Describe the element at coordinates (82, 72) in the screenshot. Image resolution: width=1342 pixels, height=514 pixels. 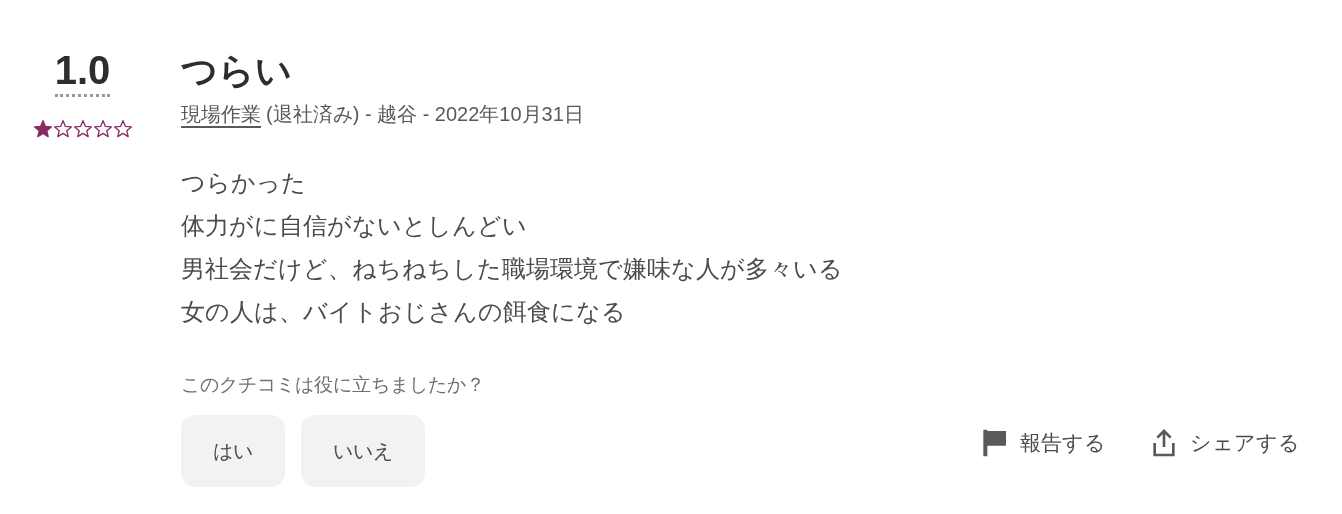
I see `rating-value: 1.0` at that location.